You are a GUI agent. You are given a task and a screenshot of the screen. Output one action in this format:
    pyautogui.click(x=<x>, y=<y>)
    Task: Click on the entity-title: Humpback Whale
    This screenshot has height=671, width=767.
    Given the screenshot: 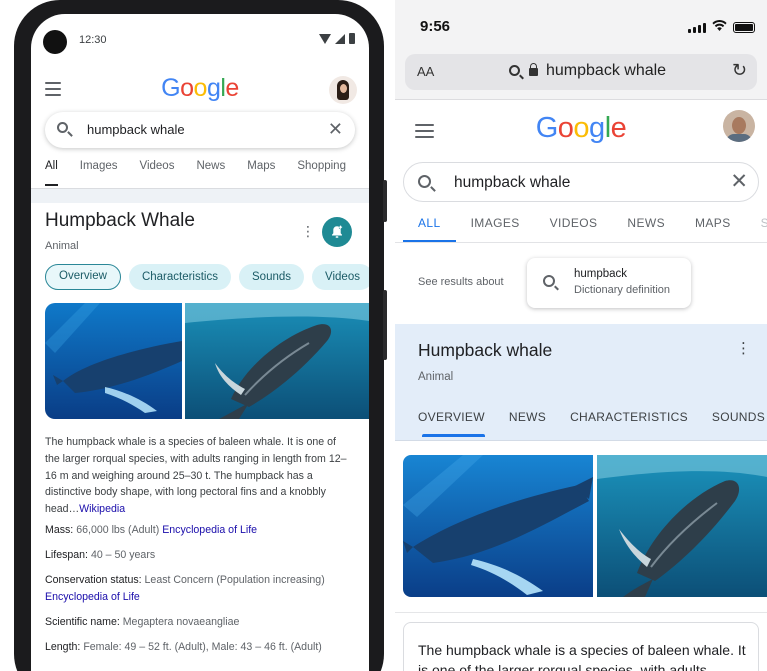 What is the action you would take?
    pyautogui.click(x=120, y=220)
    